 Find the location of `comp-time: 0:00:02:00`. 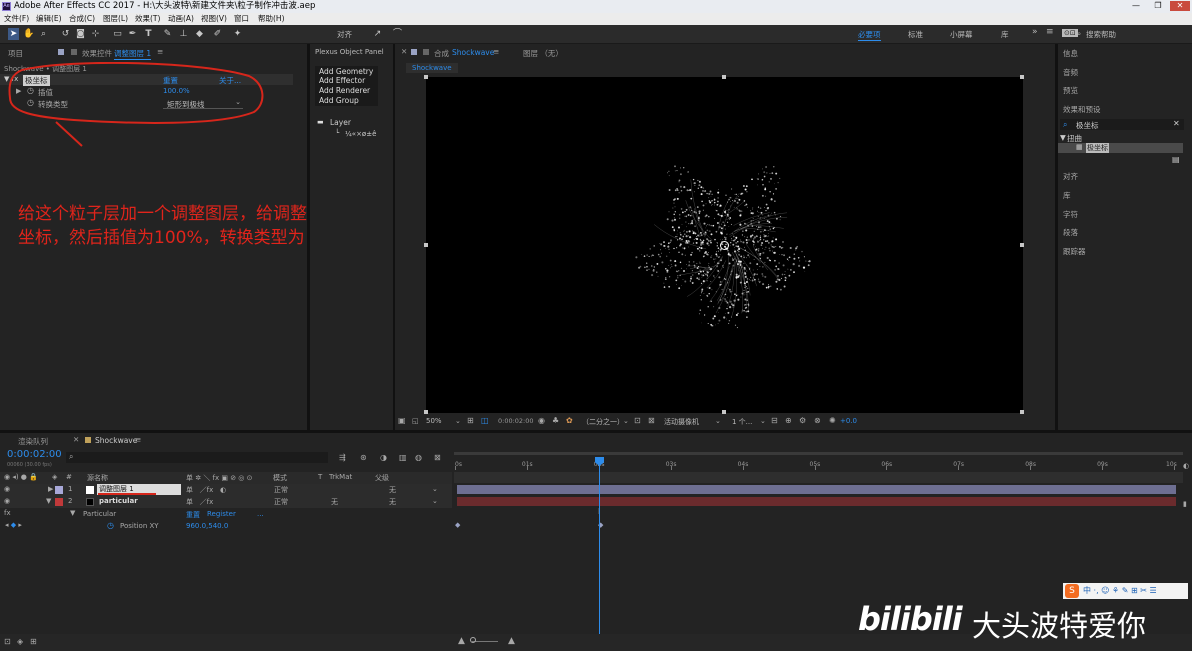

comp-time: 0:00:02:00 is located at coordinates (516, 421).